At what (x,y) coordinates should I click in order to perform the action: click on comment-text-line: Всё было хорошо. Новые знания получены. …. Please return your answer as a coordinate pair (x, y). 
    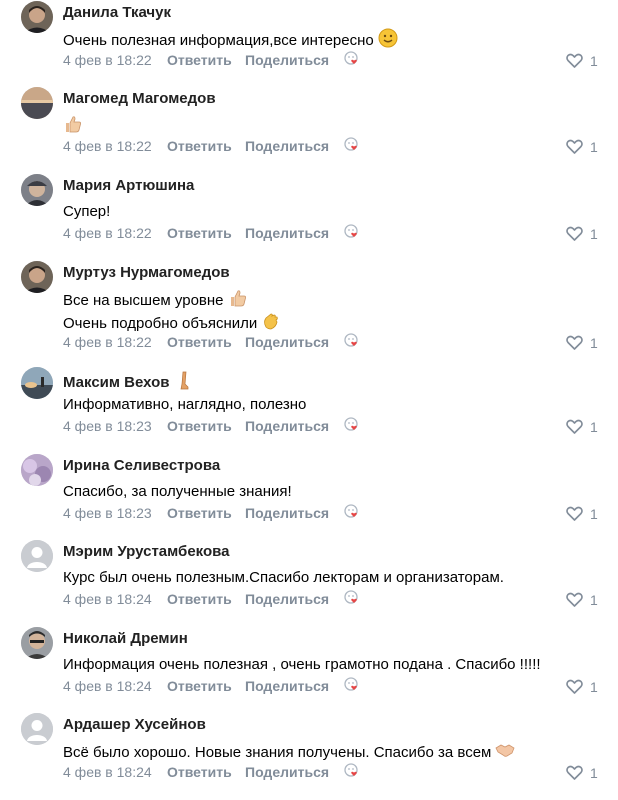
    Looking at the image, I should click on (289, 751).